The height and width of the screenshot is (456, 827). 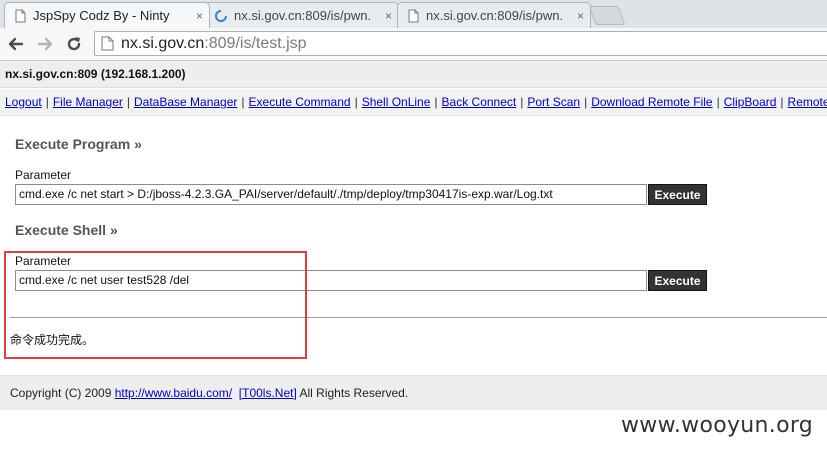 I want to click on new-tab-button, so click(x=607, y=15).